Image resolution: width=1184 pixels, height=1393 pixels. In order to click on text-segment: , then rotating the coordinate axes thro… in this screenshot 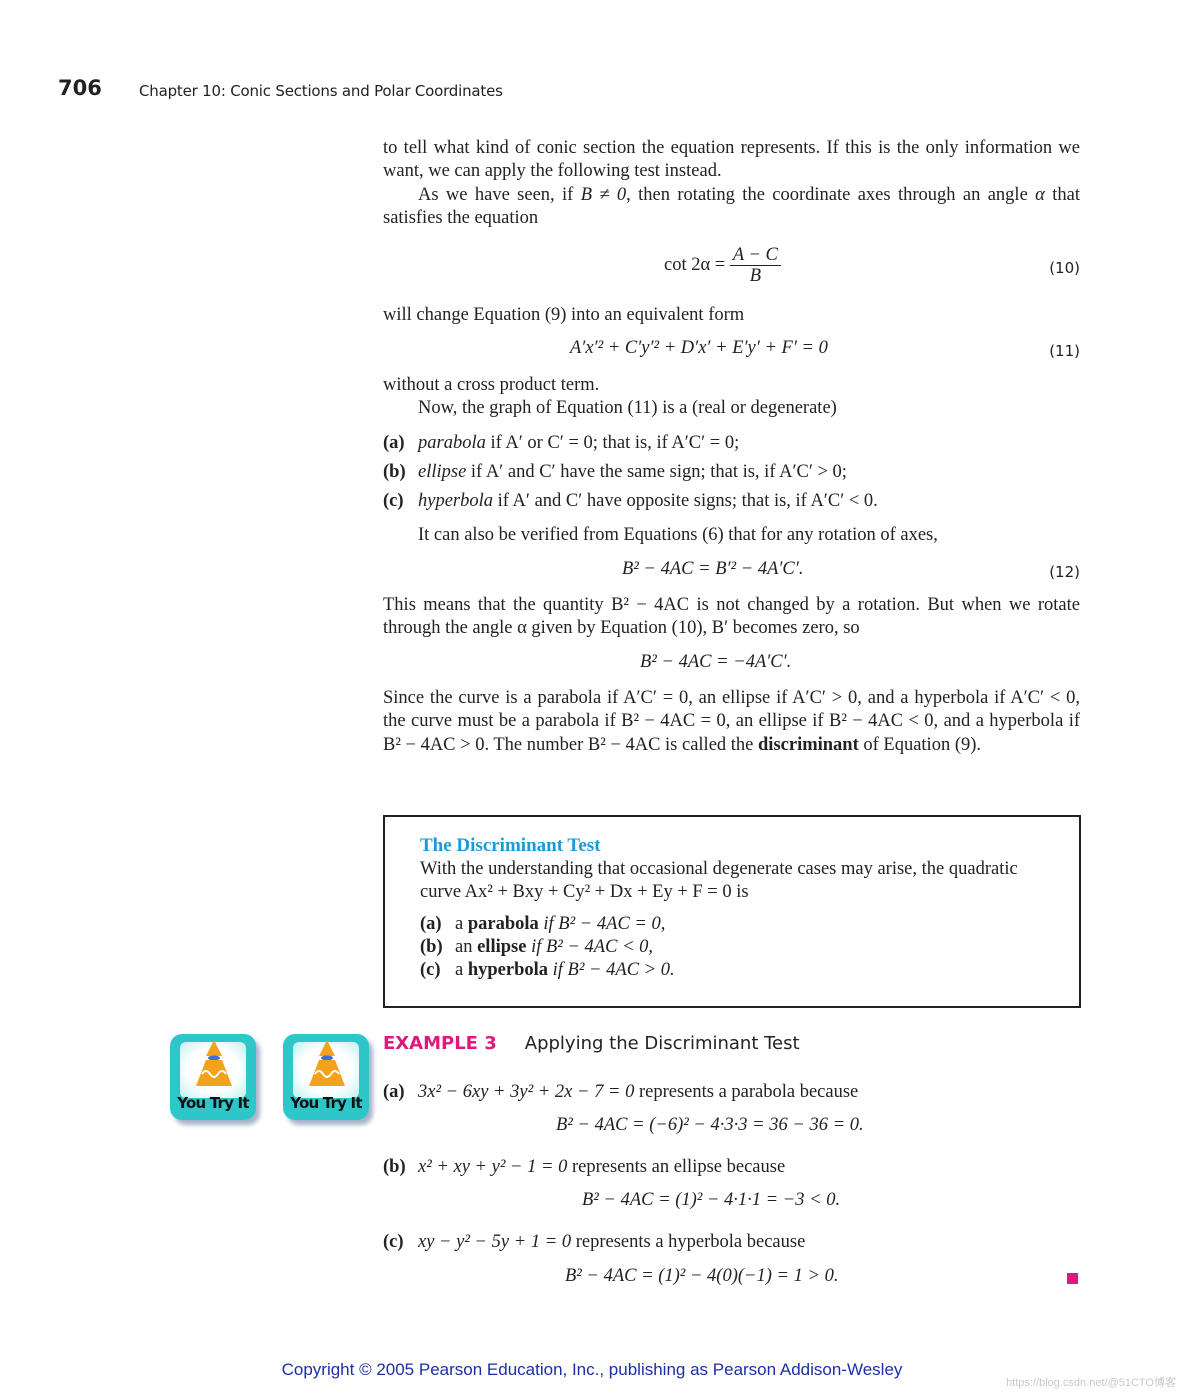, I will do `click(831, 195)`.